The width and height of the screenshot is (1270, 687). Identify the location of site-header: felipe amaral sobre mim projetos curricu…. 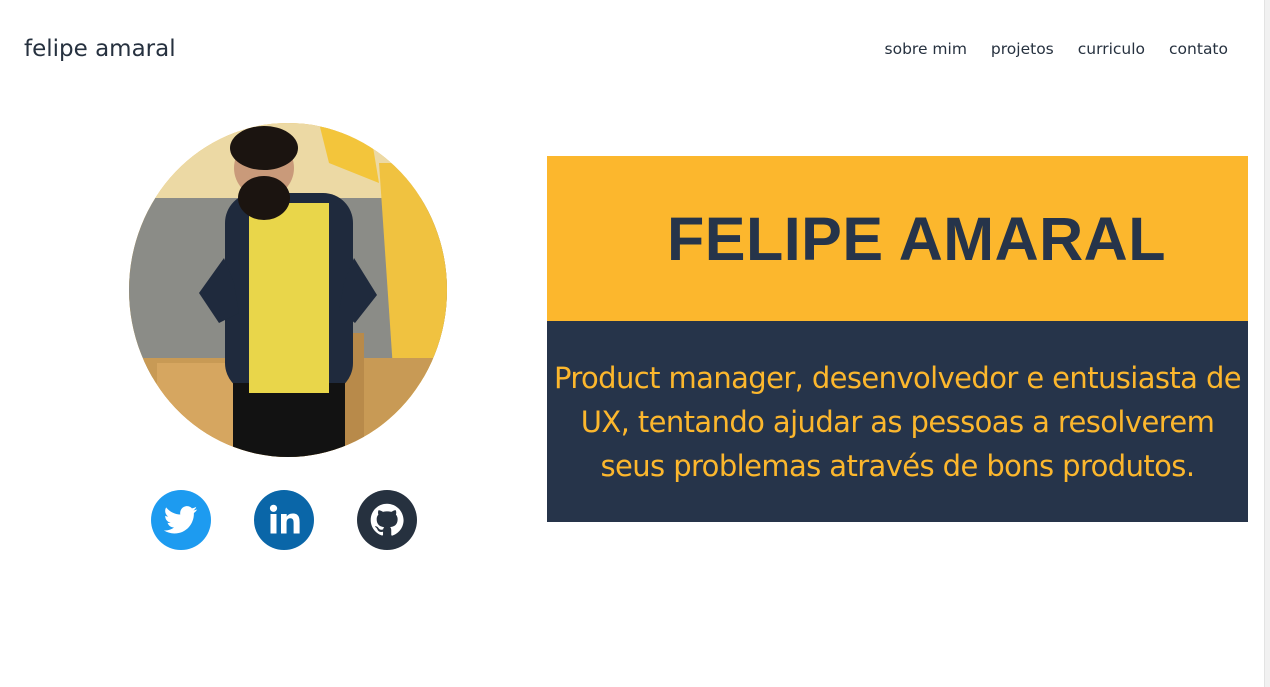
(632, 50).